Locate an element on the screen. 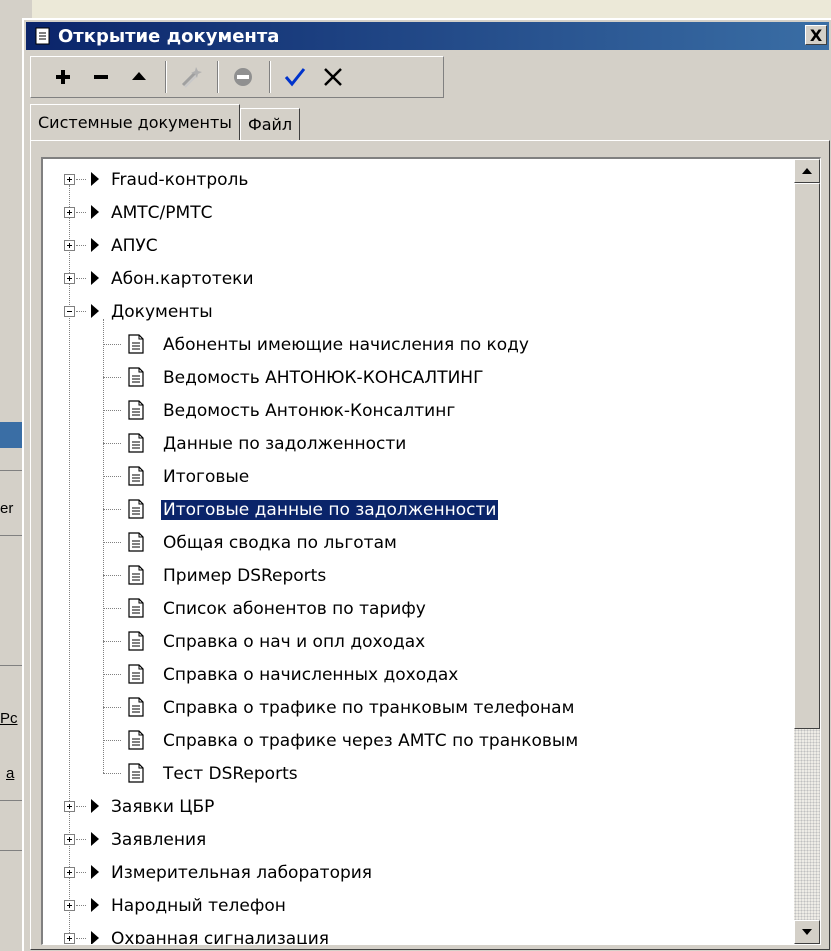  tree-folder-item: АМТС/РМТС is located at coordinates (419, 212).